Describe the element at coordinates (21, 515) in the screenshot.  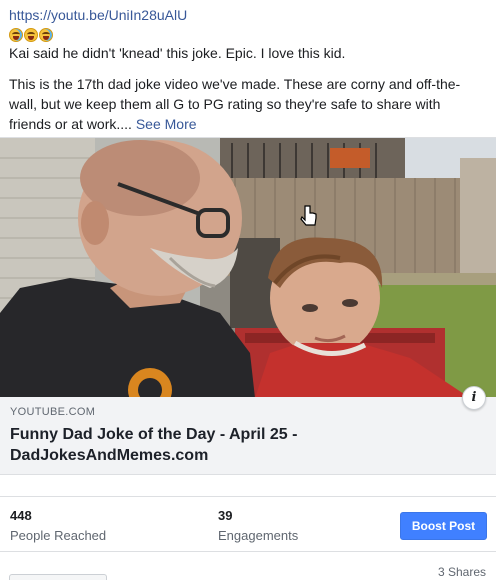
I see `people-reached-value: 448` at that location.